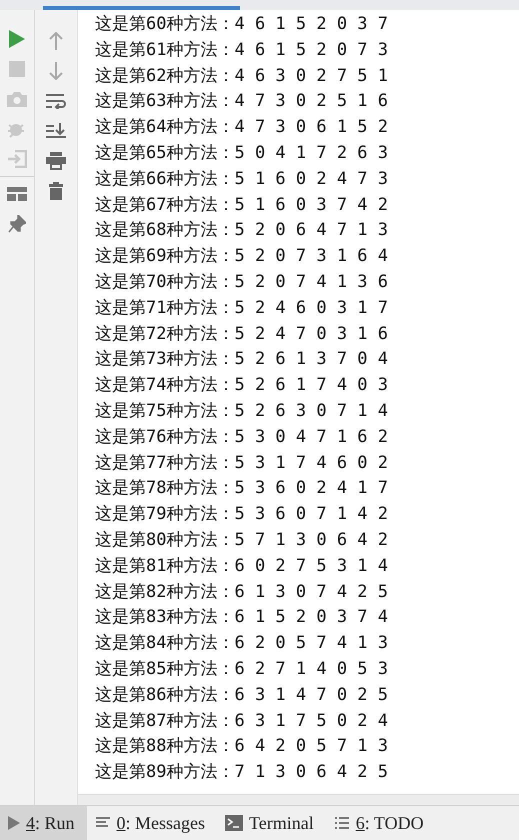 Image resolution: width=519 pixels, height=840 pixels. I want to click on console-line: 这是第84种方法：6 2 0 5 7 4 1 3, so click(242, 644).